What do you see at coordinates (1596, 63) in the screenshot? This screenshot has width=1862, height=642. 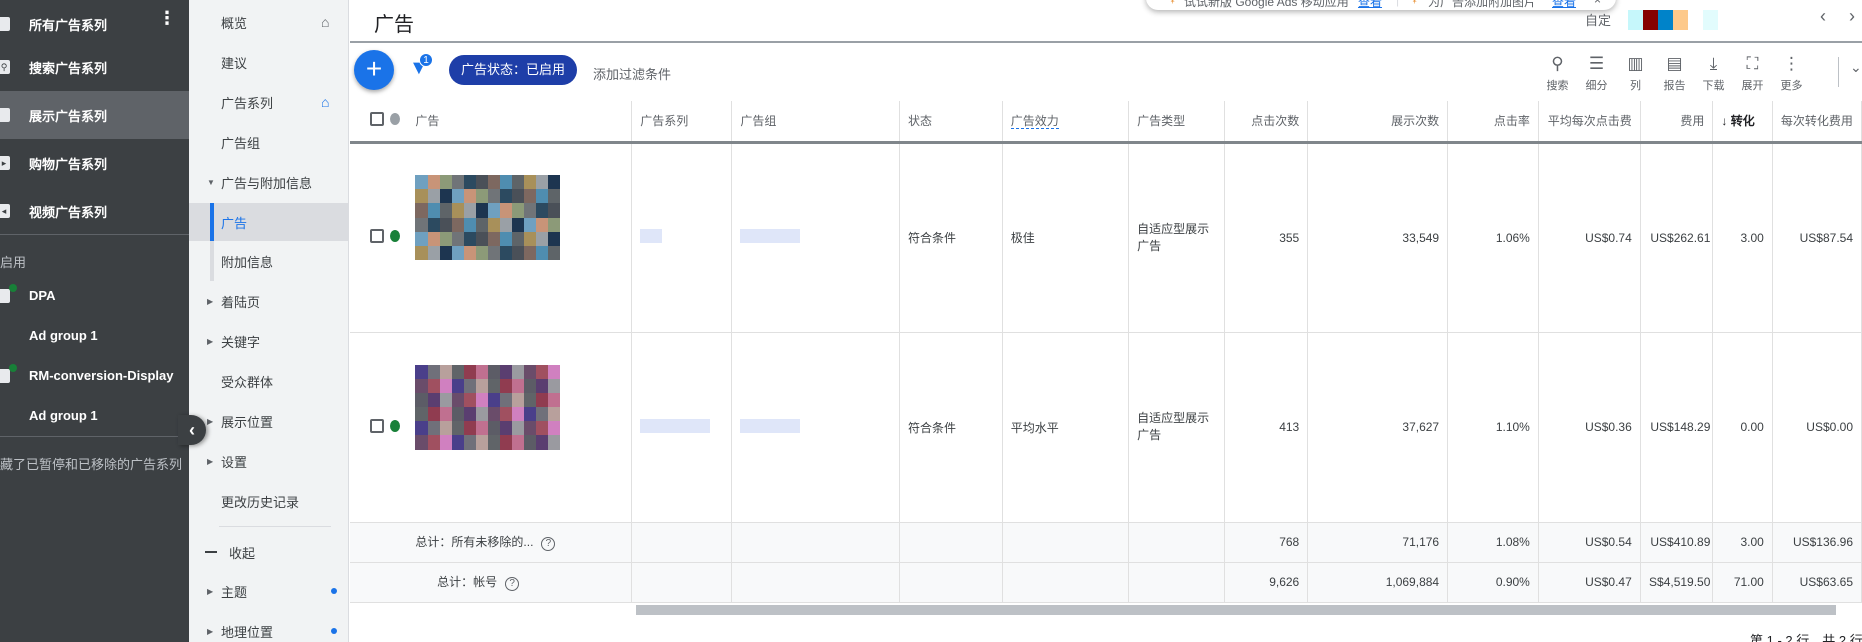 I see `segment-icon: ☰` at bounding box center [1596, 63].